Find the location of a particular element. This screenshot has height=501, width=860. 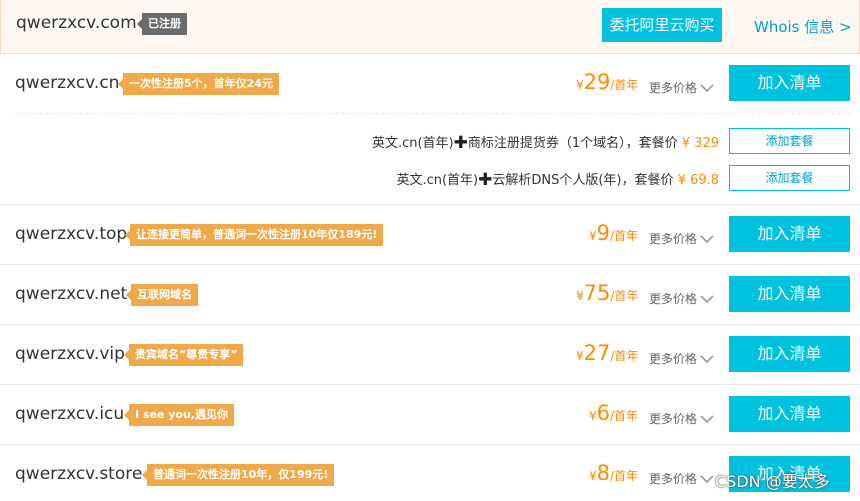

promo-tag: 一次性注册5个，首年仅24元 is located at coordinates (198, 84).